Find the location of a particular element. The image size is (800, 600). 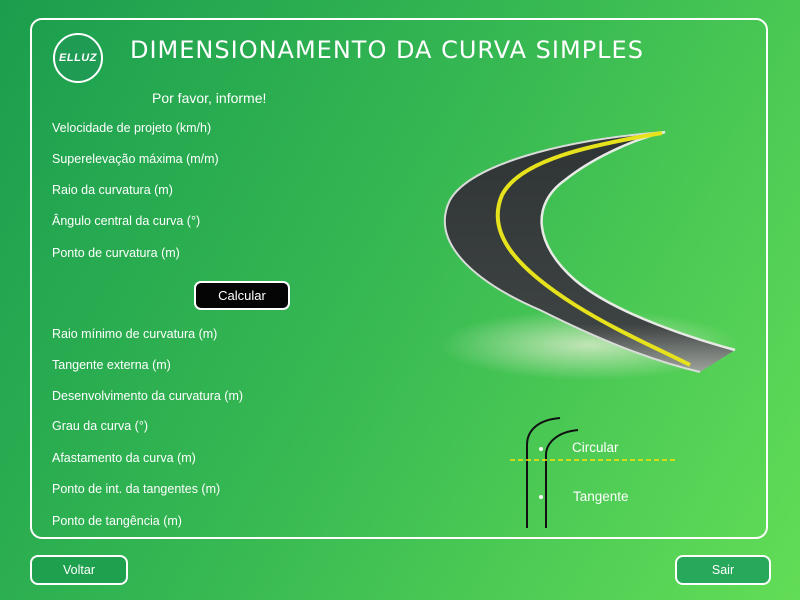

input-label-max-superelevation: Superelevação máxima (m/m) is located at coordinates (135, 159).